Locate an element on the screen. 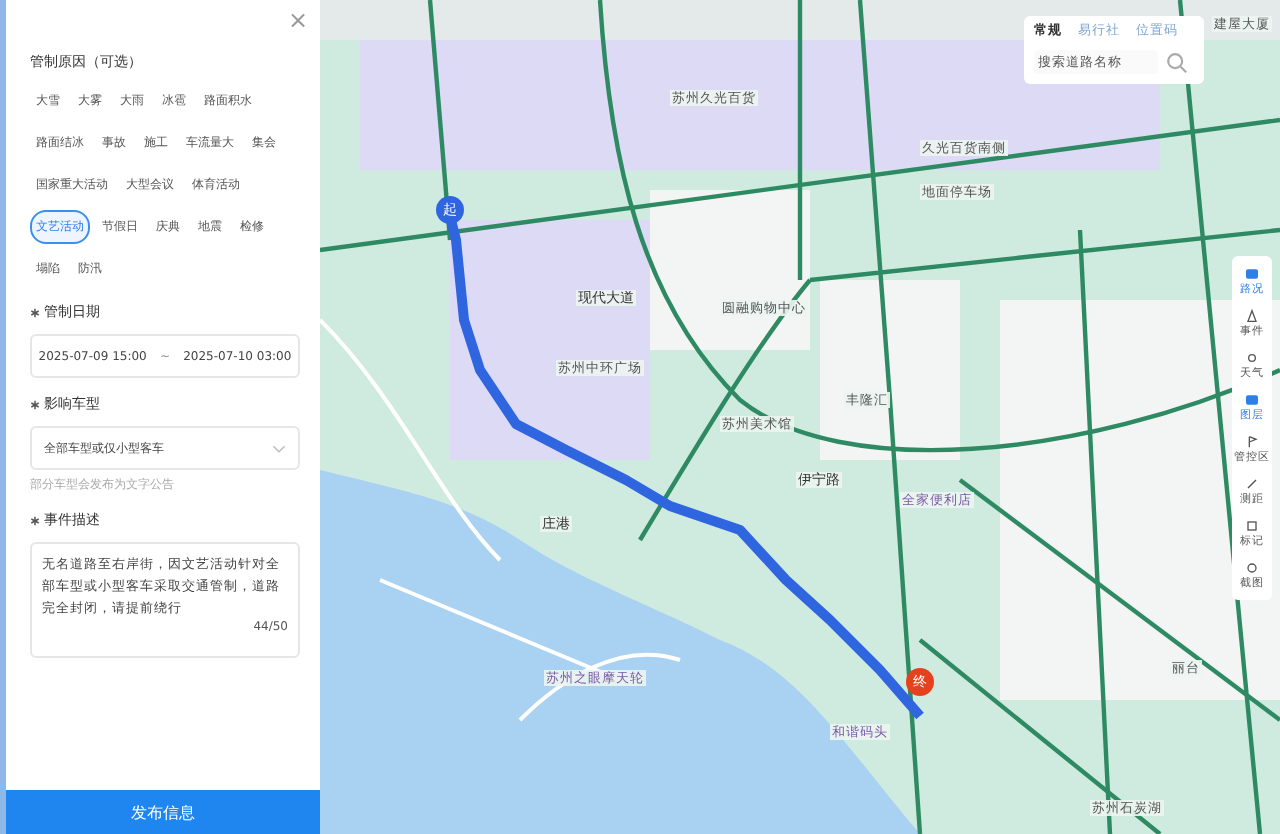 The image size is (1280, 834). publish-button: 发布信息 is located at coordinates (163, 812).